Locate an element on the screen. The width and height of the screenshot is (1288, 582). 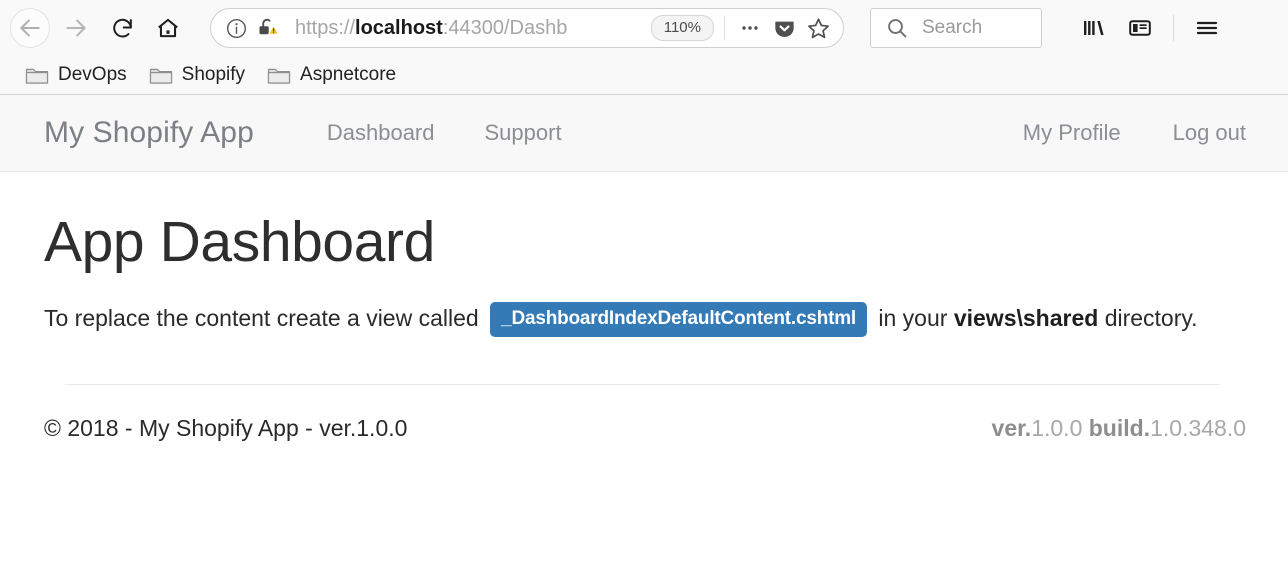
view-name-badge: _DashboardIndexDefaultContent.cshtml is located at coordinates (678, 319).